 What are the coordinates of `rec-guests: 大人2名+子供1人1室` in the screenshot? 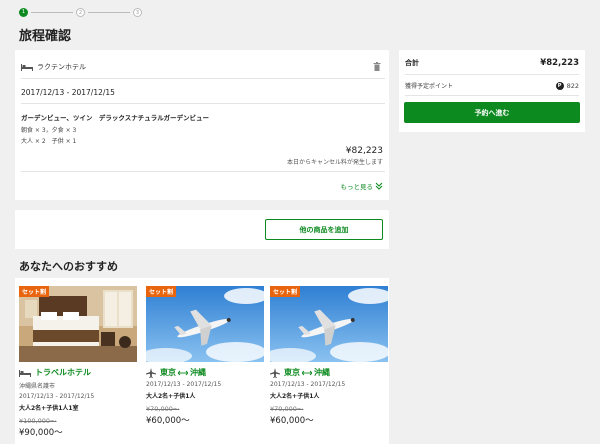 It's located at (49, 408).